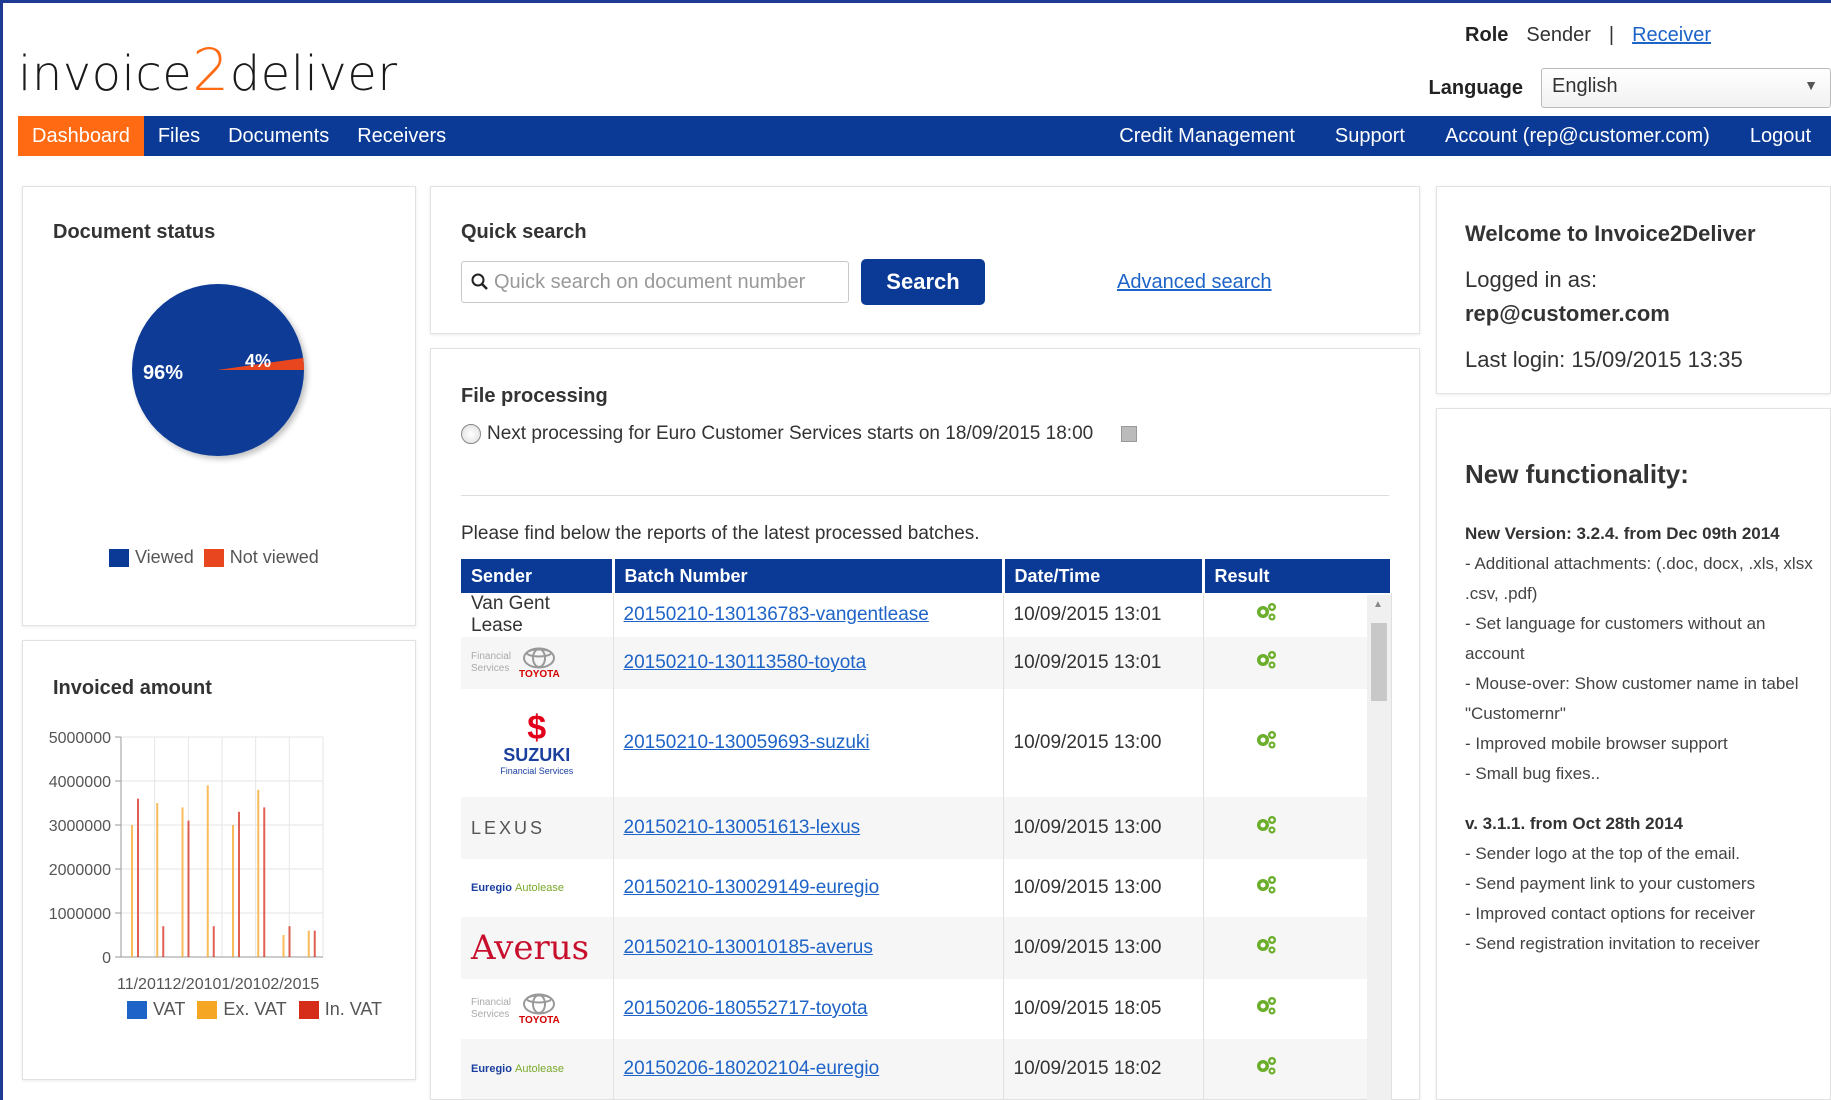  I want to click on language-value: English, so click(1585, 86).